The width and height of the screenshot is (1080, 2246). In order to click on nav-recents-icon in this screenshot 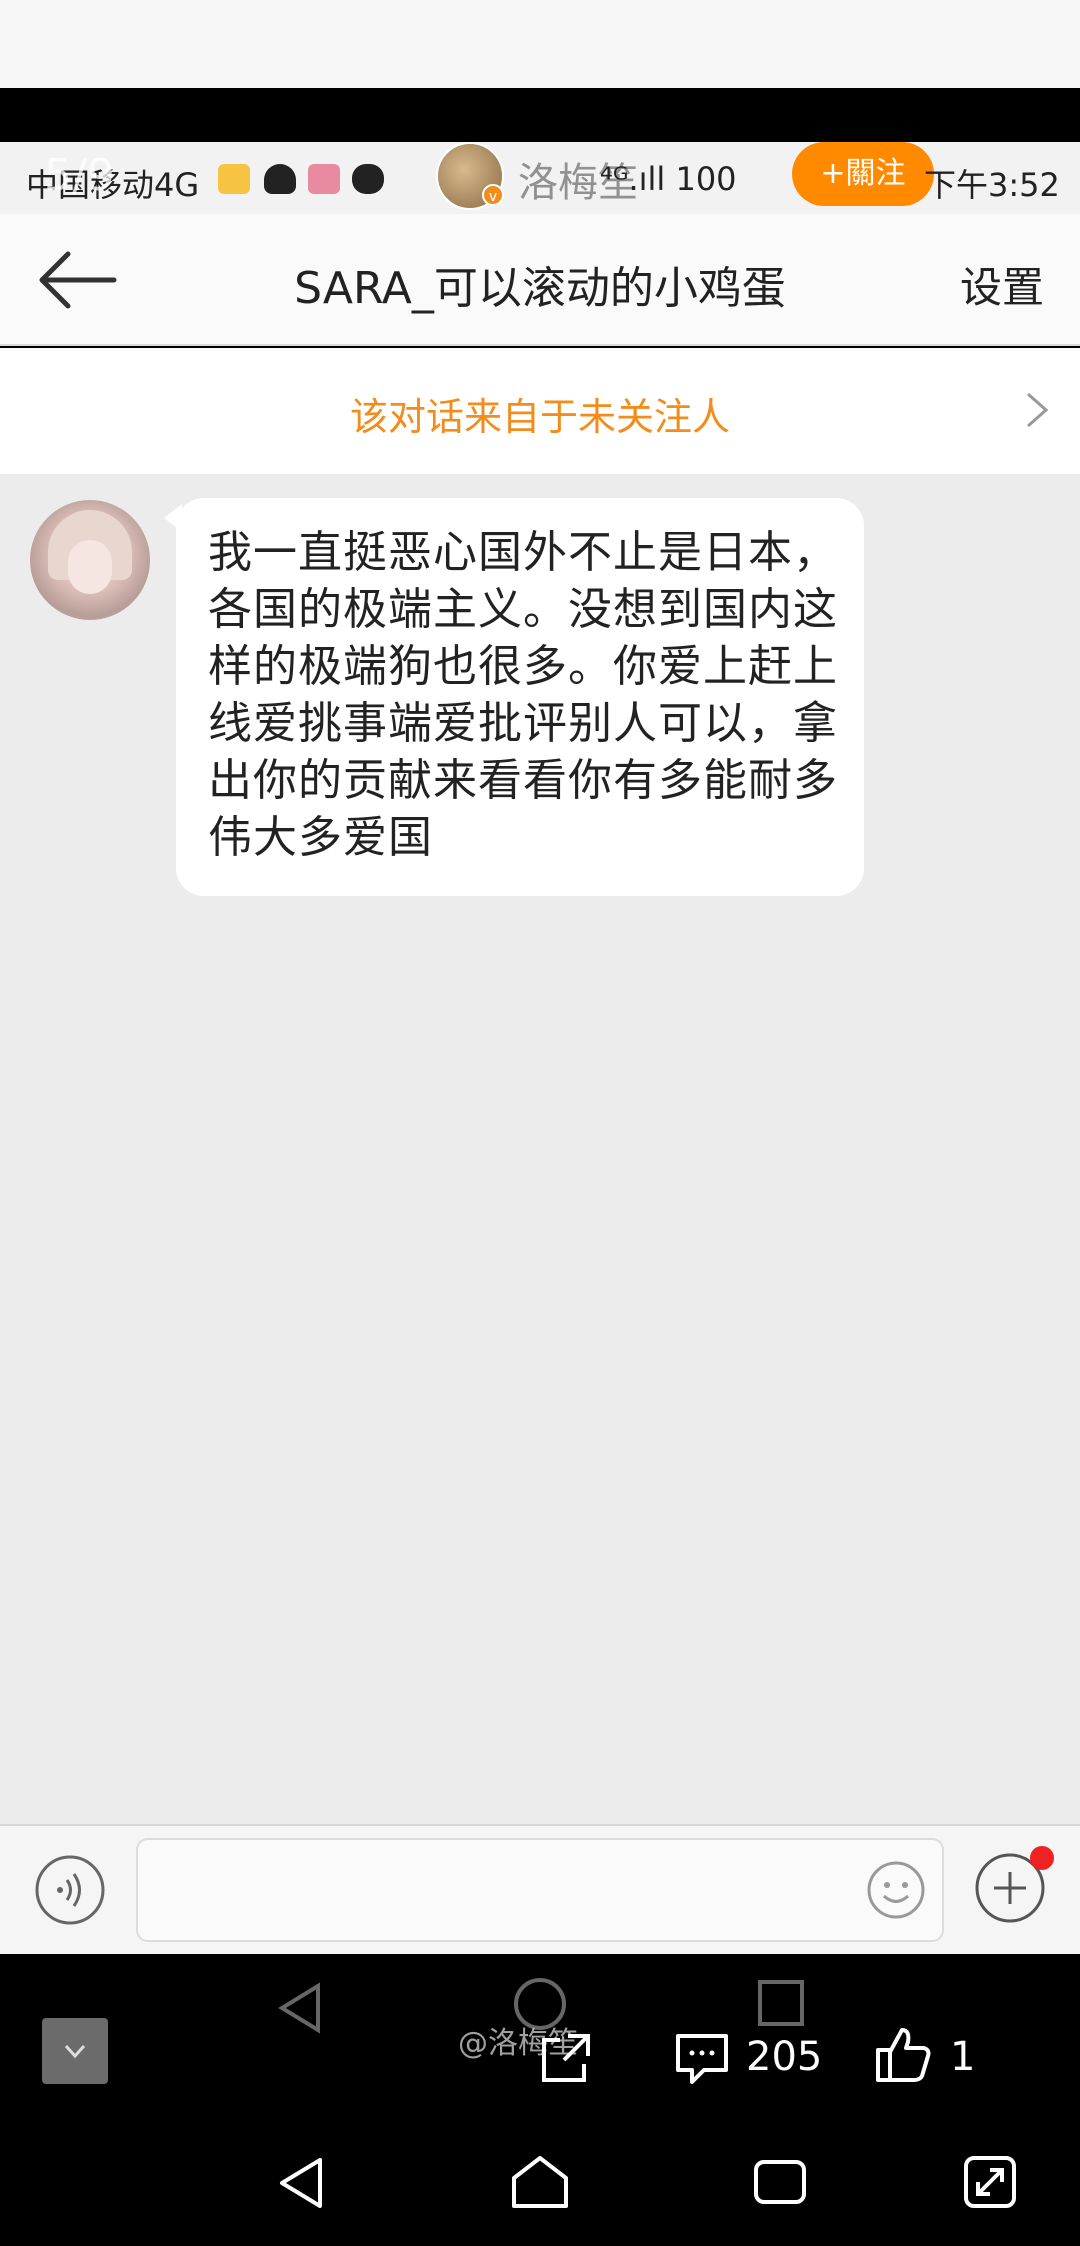, I will do `click(780, 2182)`.